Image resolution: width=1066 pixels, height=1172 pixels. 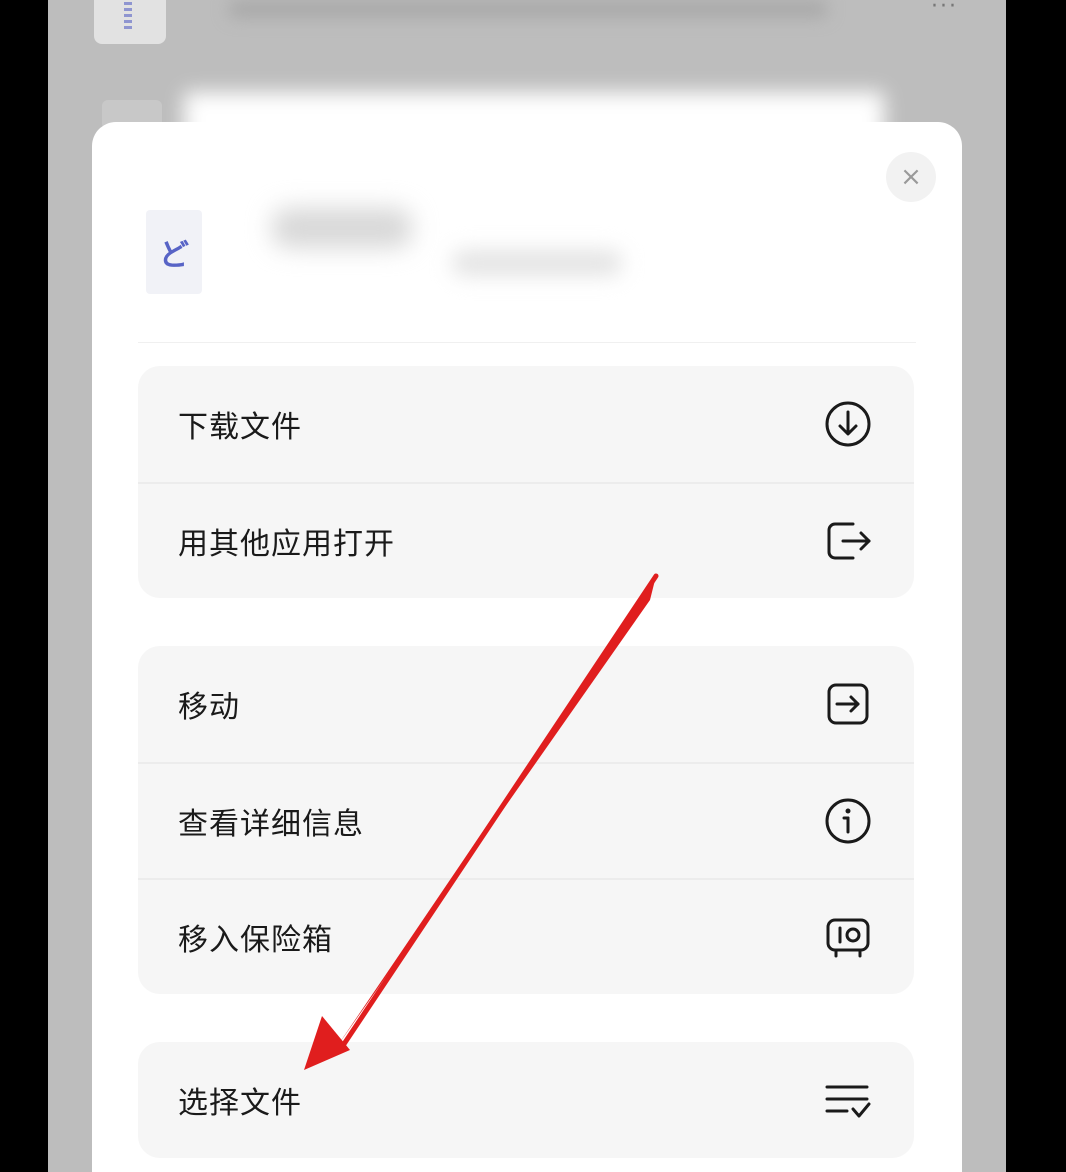 I want to click on menu-item-label: 下载文件, so click(x=240, y=427).